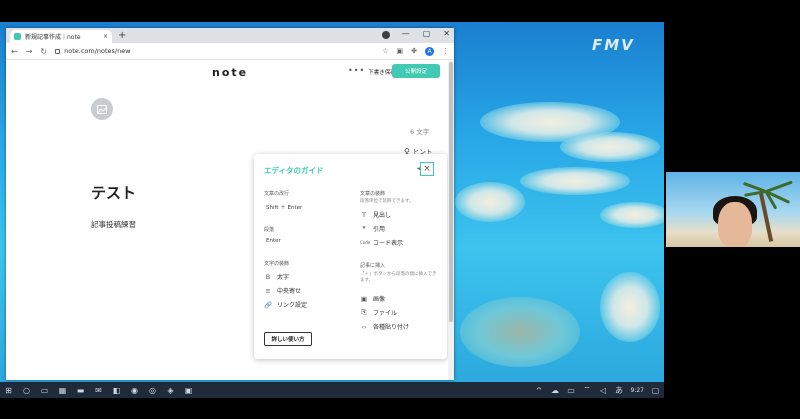 Image resolution: width=800 pixels, height=419 pixels. Describe the element at coordinates (268, 290) in the screenshot. I see `align-center-icon: ≡` at that location.